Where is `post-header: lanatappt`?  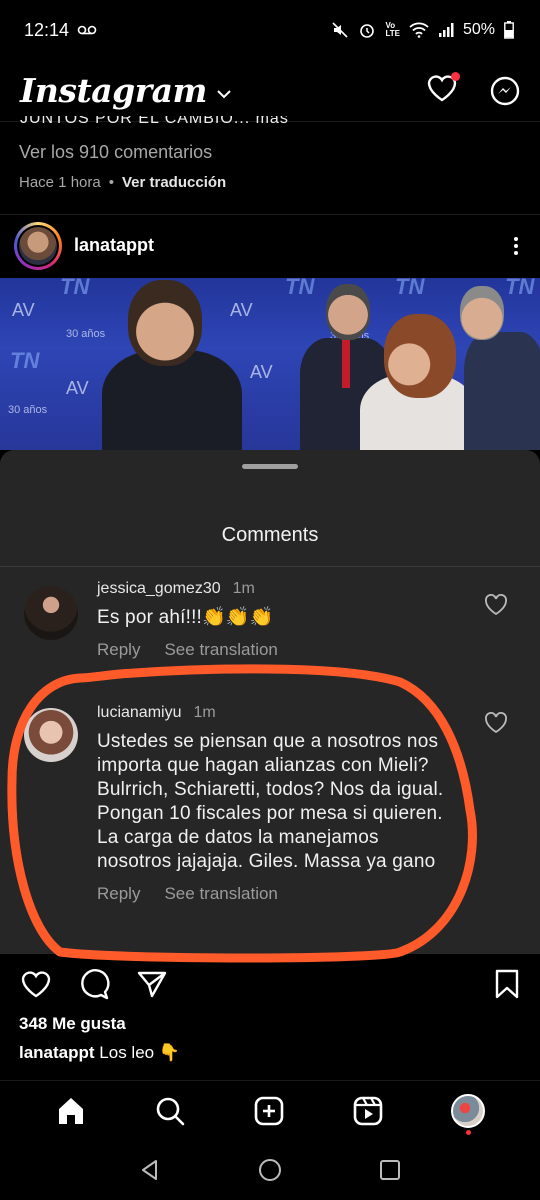 post-header: lanatappt is located at coordinates (270, 245).